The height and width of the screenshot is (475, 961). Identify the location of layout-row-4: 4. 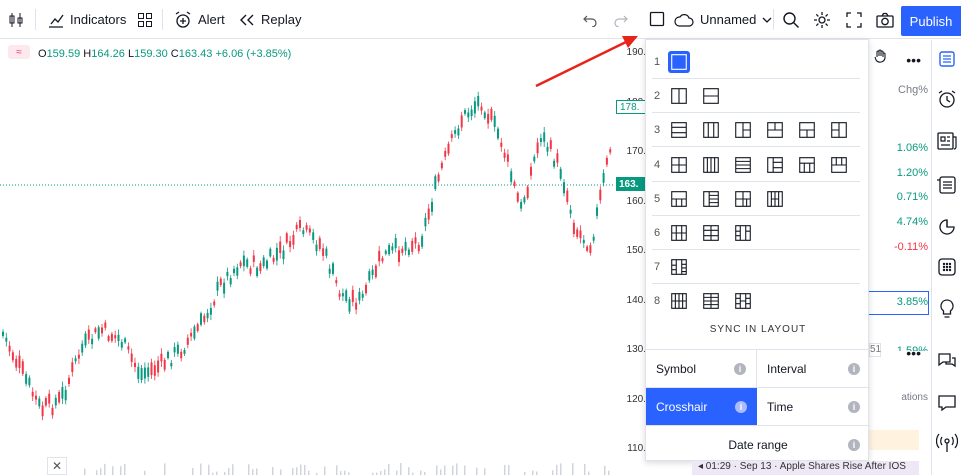
(758, 165).